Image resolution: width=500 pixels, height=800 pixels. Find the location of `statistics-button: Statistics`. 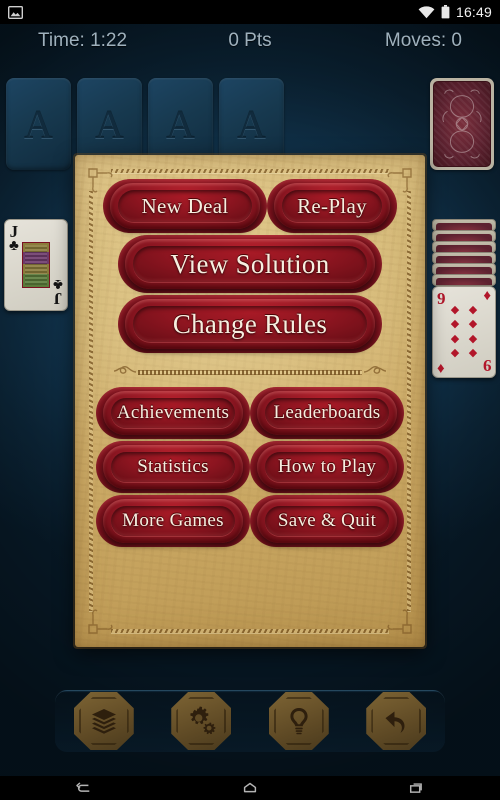

statistics-button: Statistics is located at coordinates (173, 467).